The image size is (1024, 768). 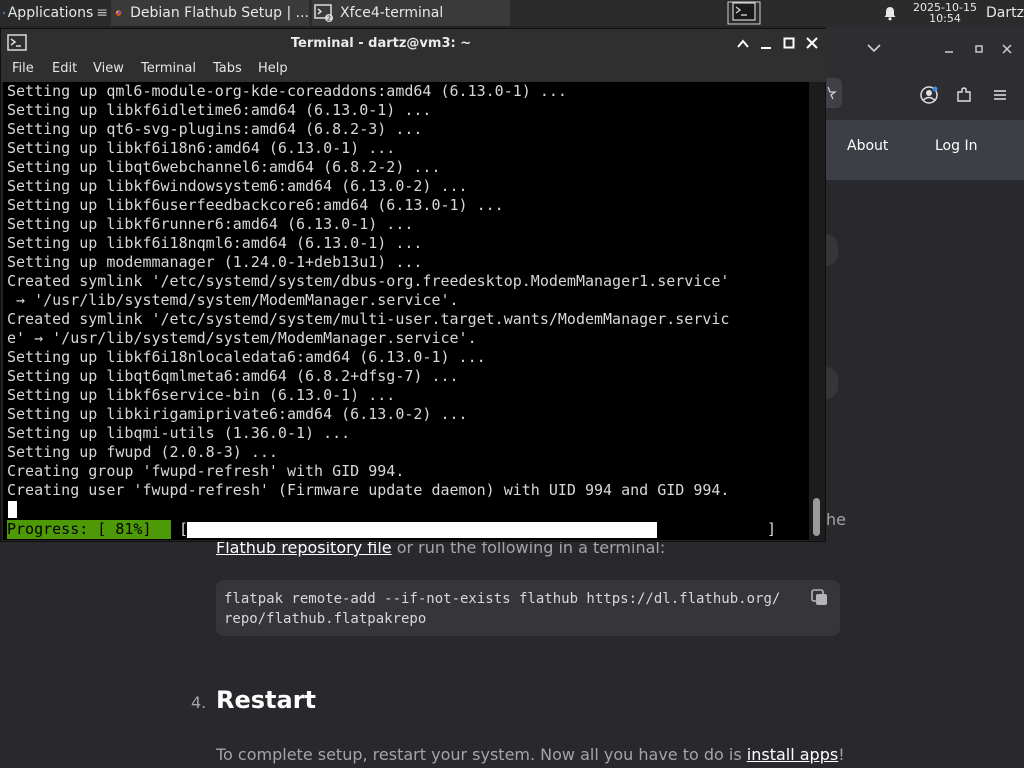 I want to click on terminal-launcher-button, so click(x=745, y=13).